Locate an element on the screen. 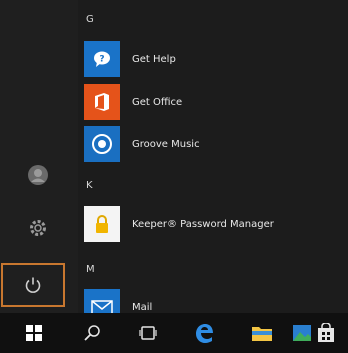 This screenshot has height=353, width=348. app-label: Get Office is located at coordinates (157, 102).